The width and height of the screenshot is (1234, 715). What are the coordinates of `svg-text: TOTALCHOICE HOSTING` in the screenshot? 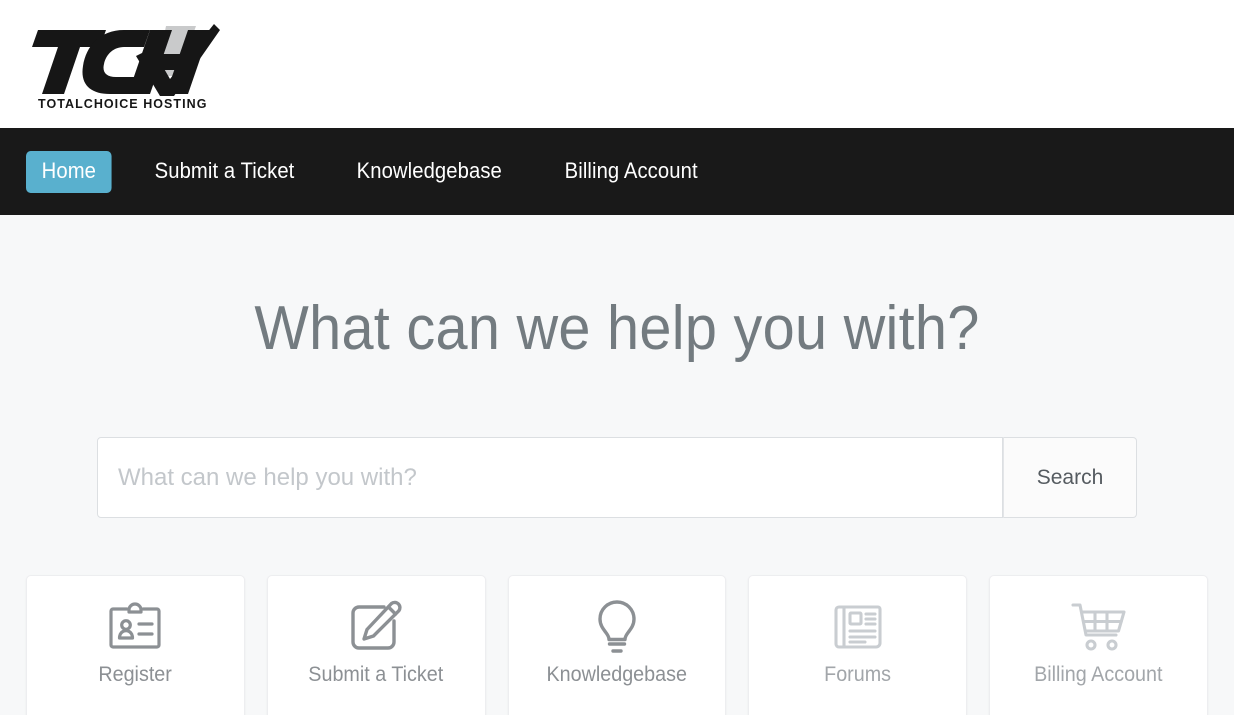 It's located at (123, 103).